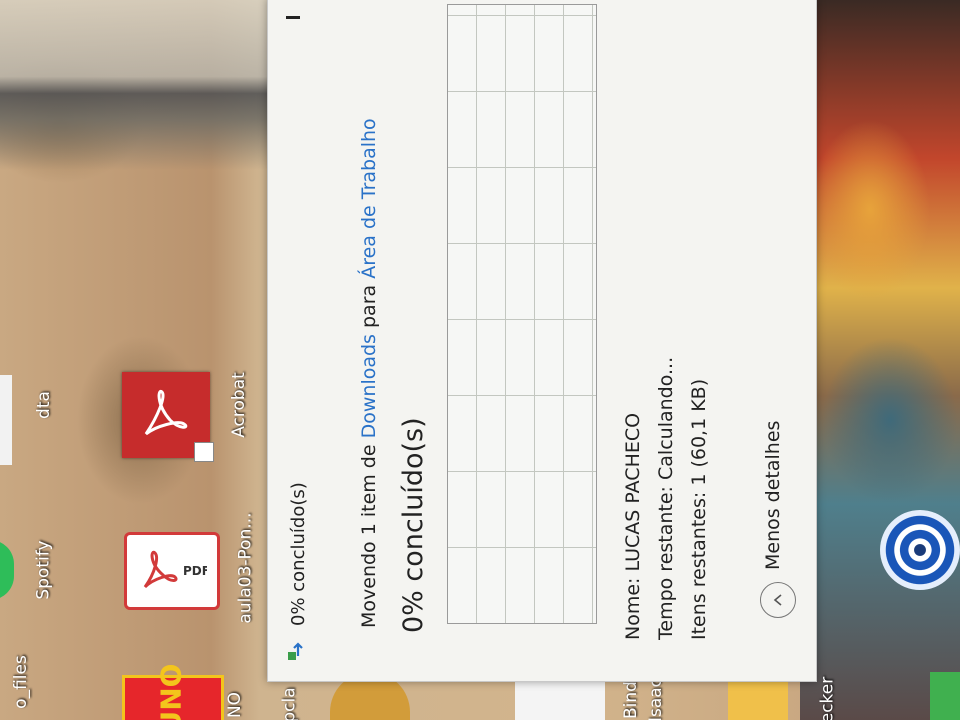 This screenshot has width=960, height=720. I want to click on status-middle: para, so click(369, 306).